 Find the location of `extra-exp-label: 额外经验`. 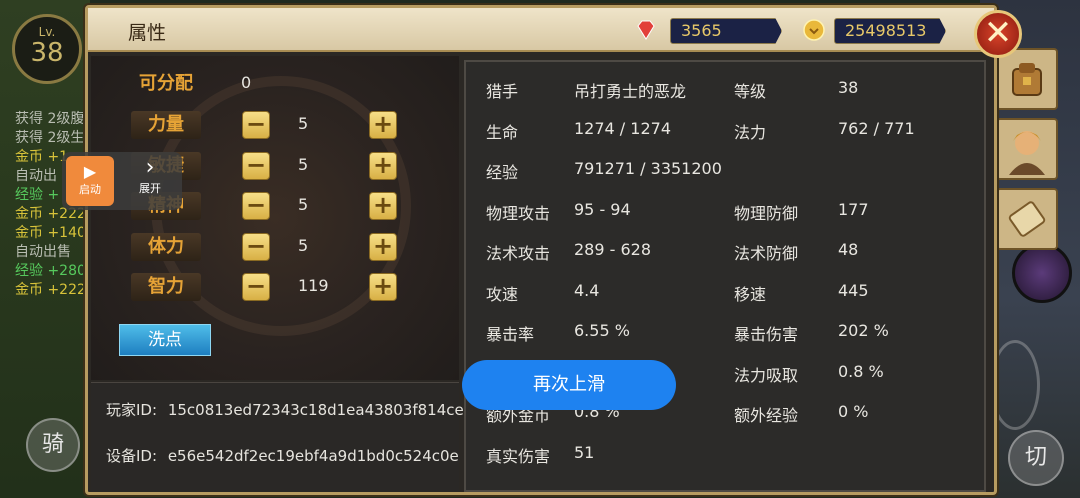

extra-exp-label: 额外经验 is located at coordinates (766, 415).